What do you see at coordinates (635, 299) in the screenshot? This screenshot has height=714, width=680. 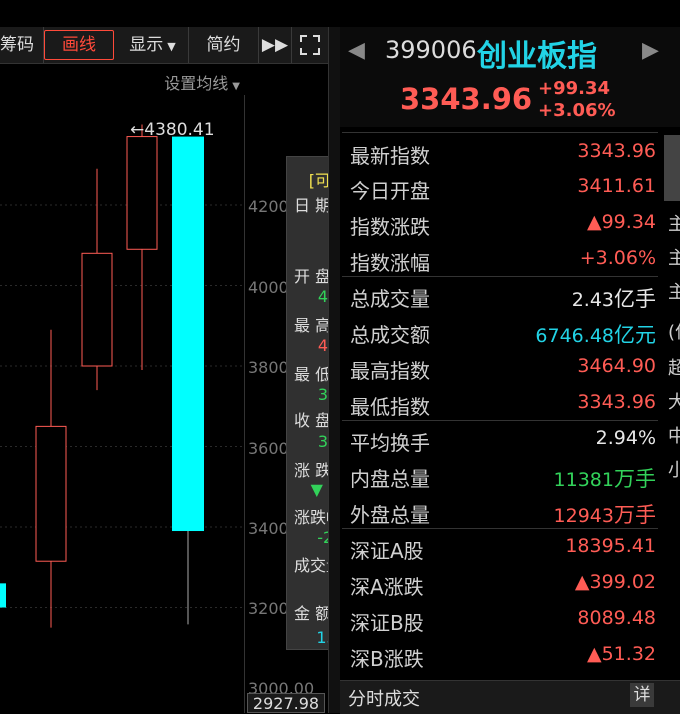 I see `quote-unit: 亿手` at bounding box center [635, 299].